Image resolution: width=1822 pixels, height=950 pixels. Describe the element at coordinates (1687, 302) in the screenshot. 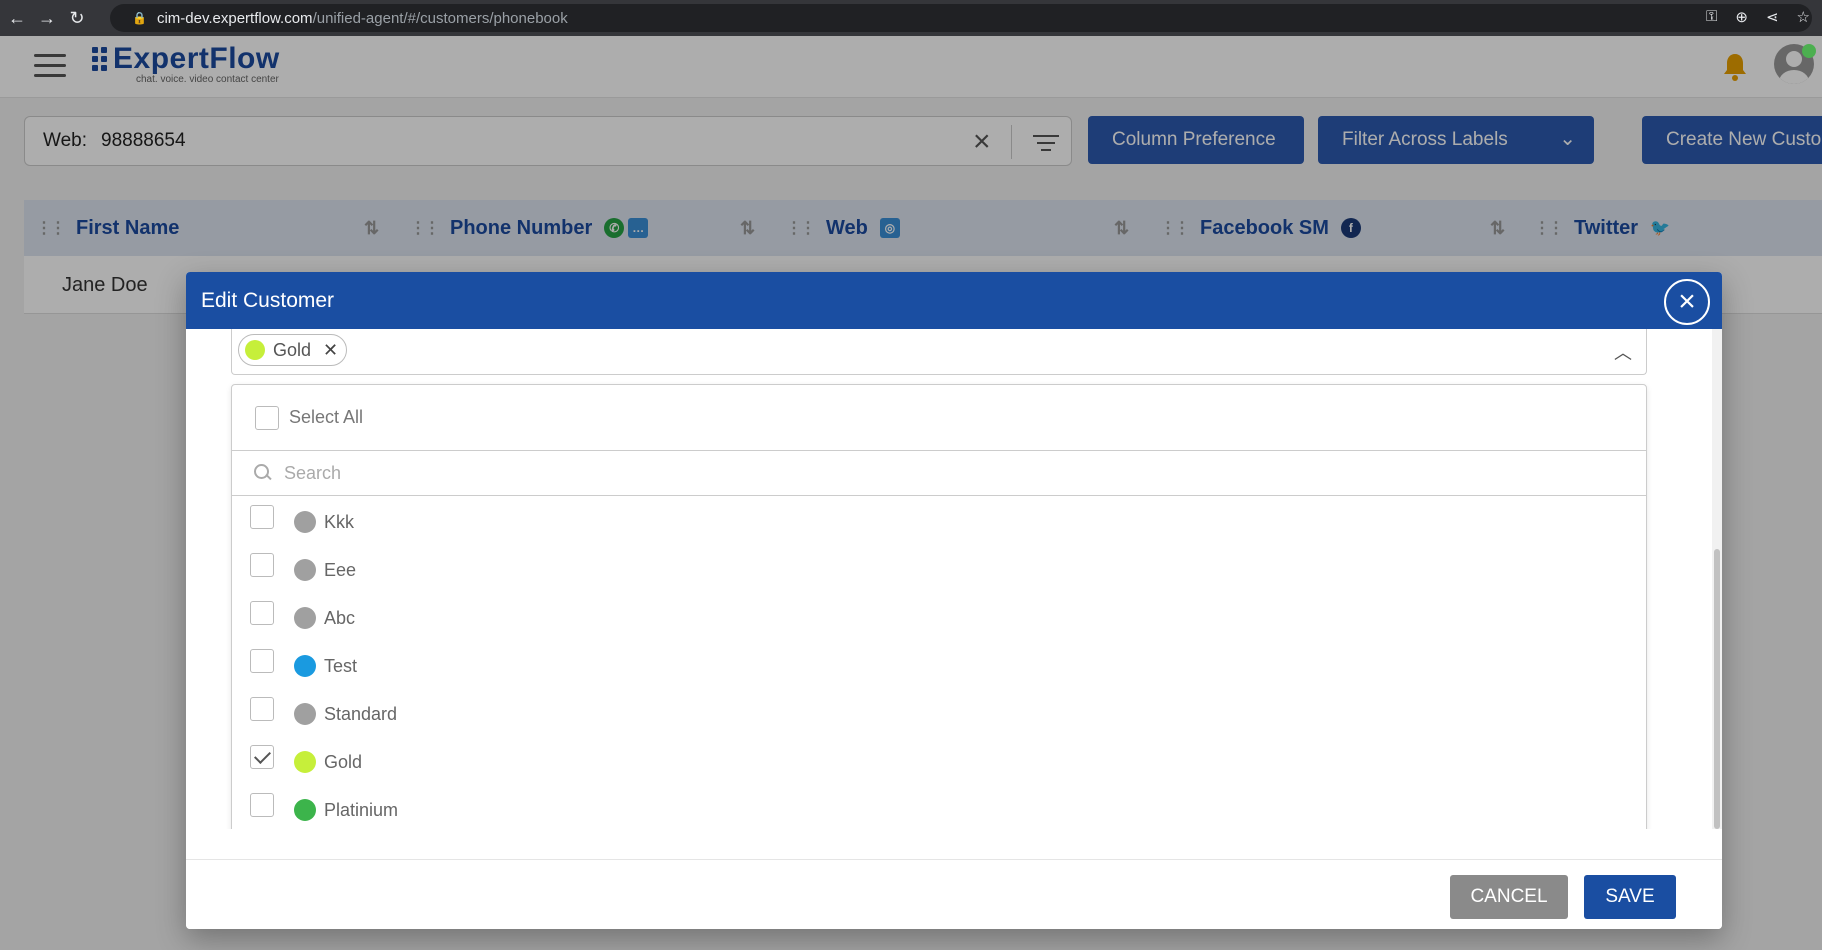

I see `close-icon: ×` at that location.